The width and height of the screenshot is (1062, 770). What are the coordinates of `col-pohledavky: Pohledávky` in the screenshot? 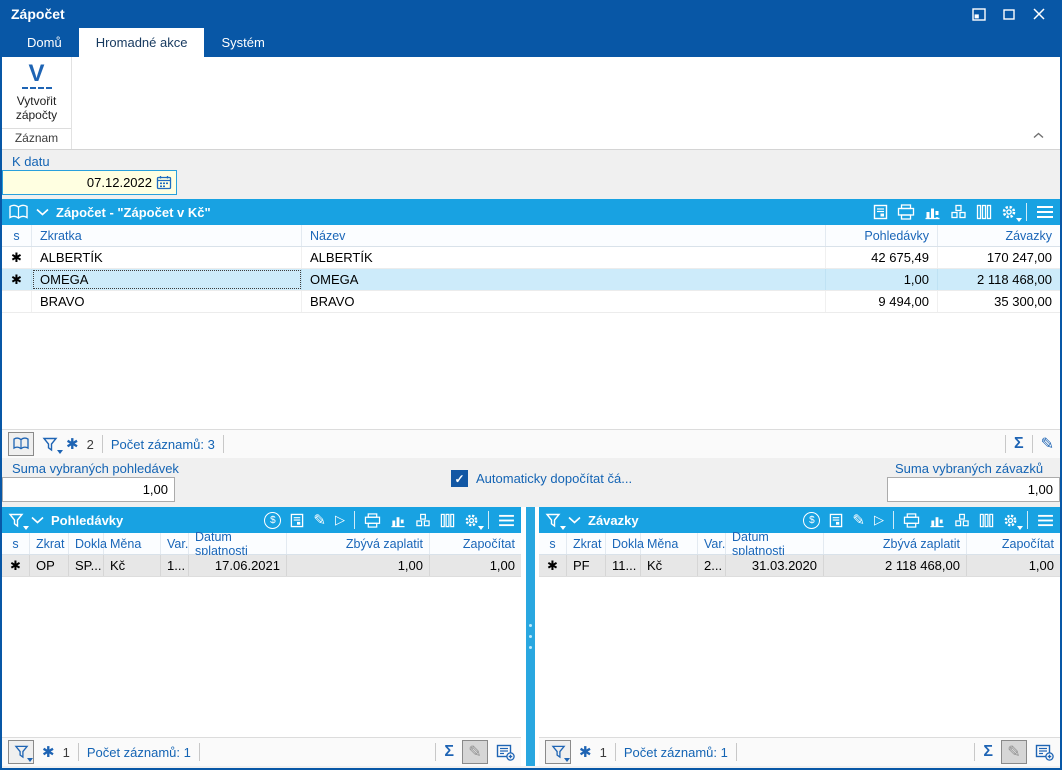 It's located at (882, 235).